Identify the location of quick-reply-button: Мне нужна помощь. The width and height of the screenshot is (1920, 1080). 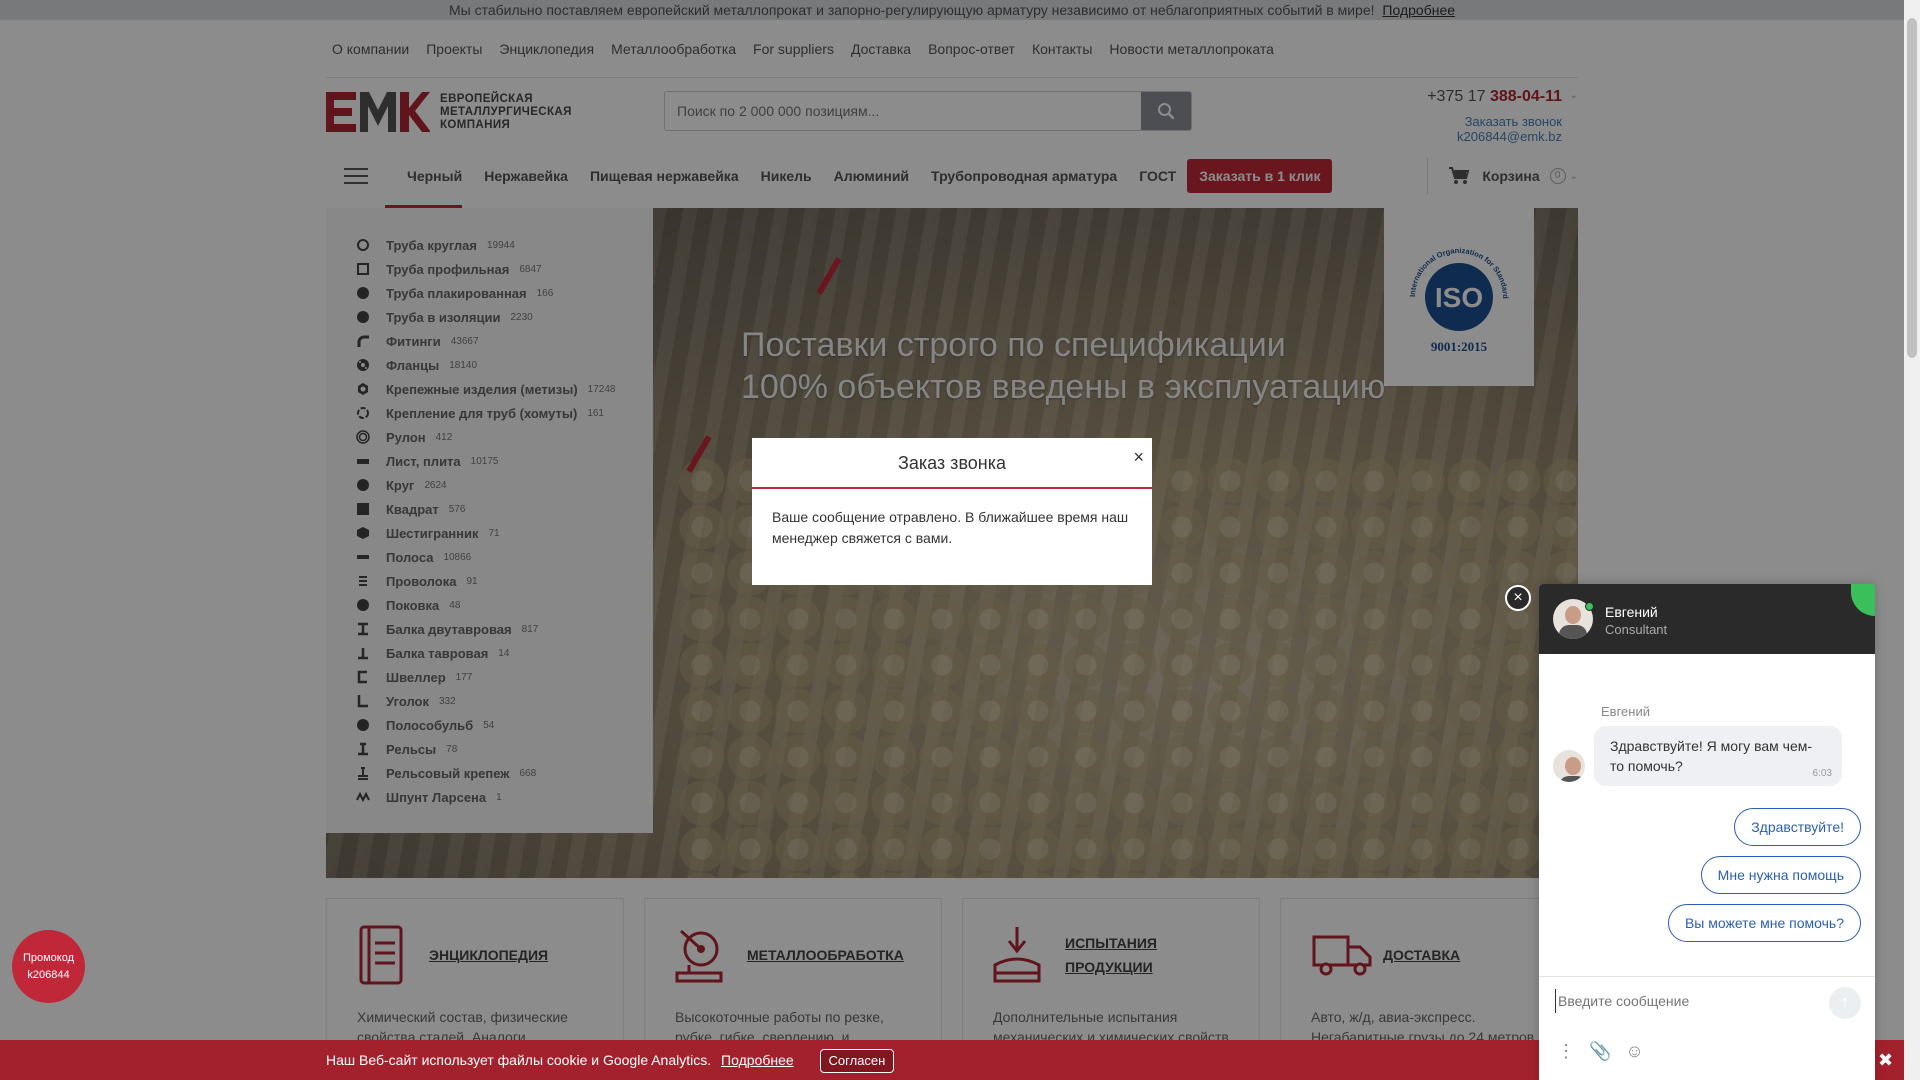
(1780, 875).